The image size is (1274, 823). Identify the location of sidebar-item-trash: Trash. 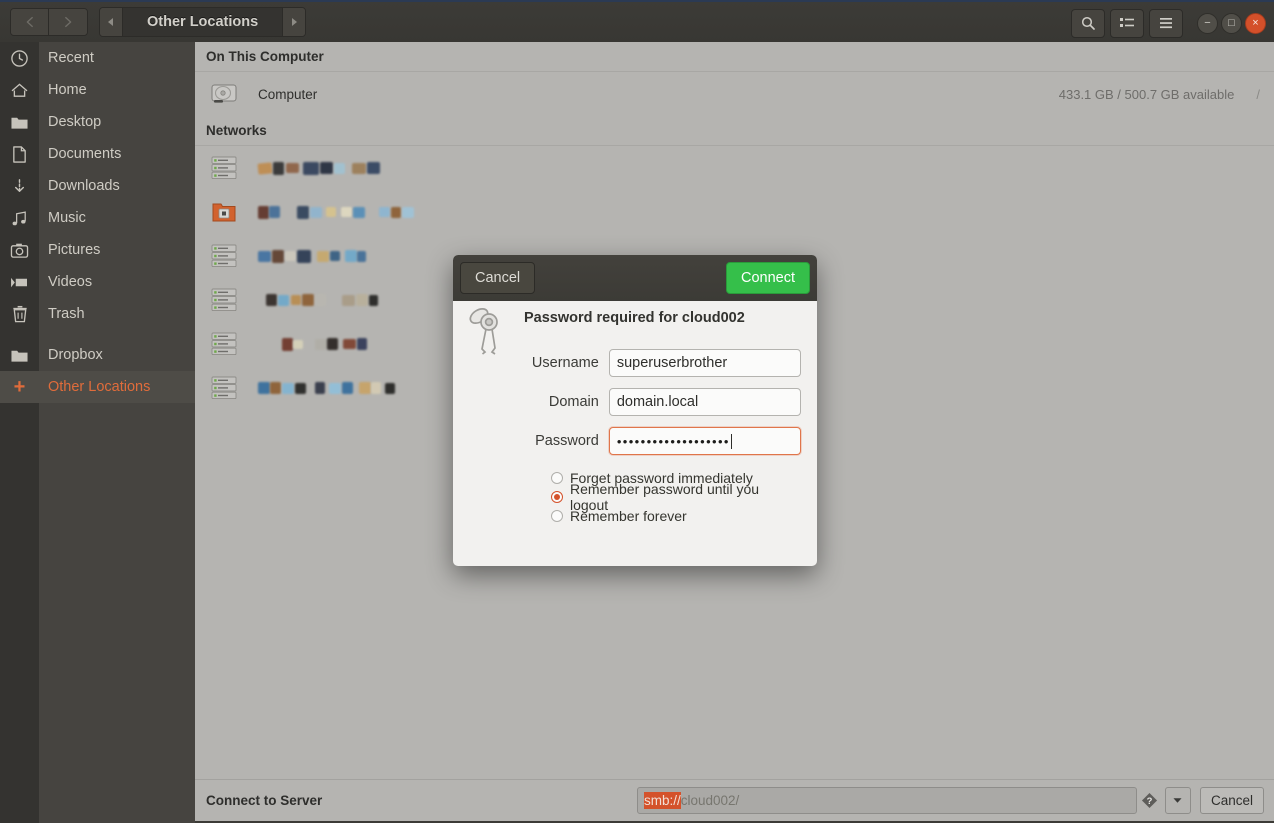
(97, 314).